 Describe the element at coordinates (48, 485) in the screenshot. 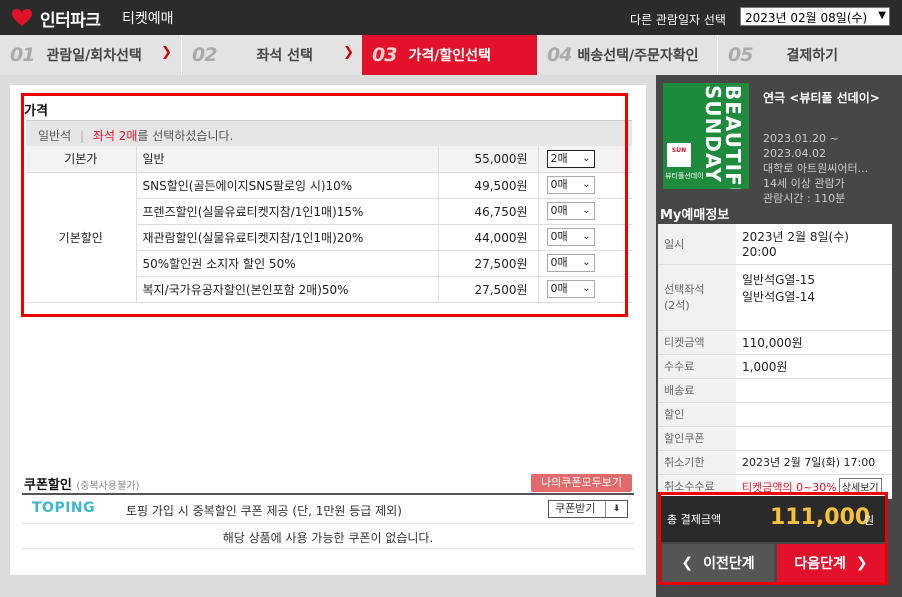

I see `coupon-title-text: 쿠폰할인` at that location.